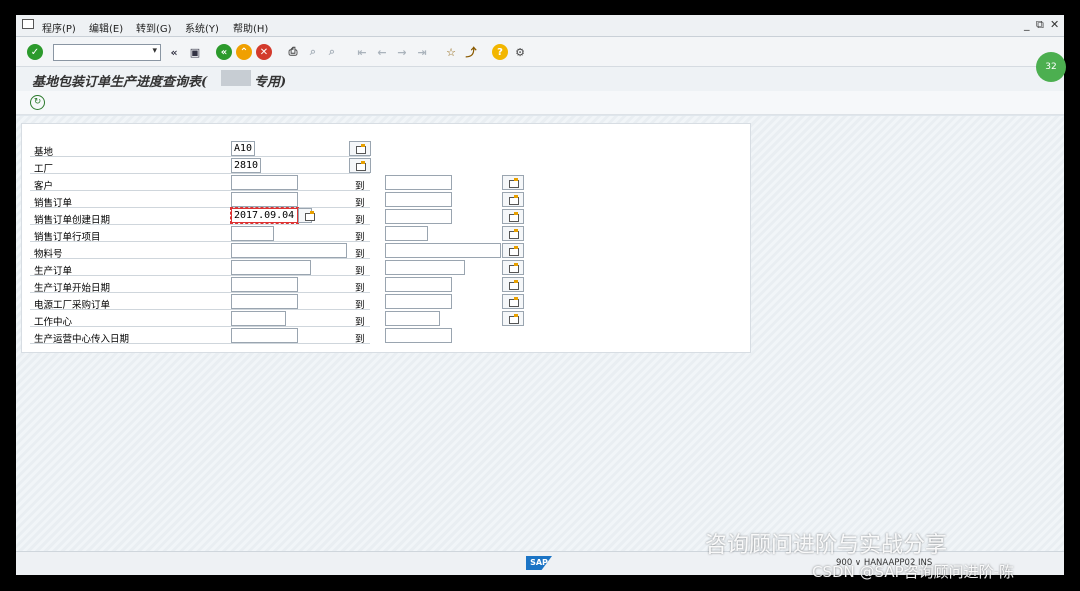  What do you see at coordinates (72, 288) in the screenshot?
I see `label-po-start-date: 生产订单开始日期` at bounding box center [72, 288].